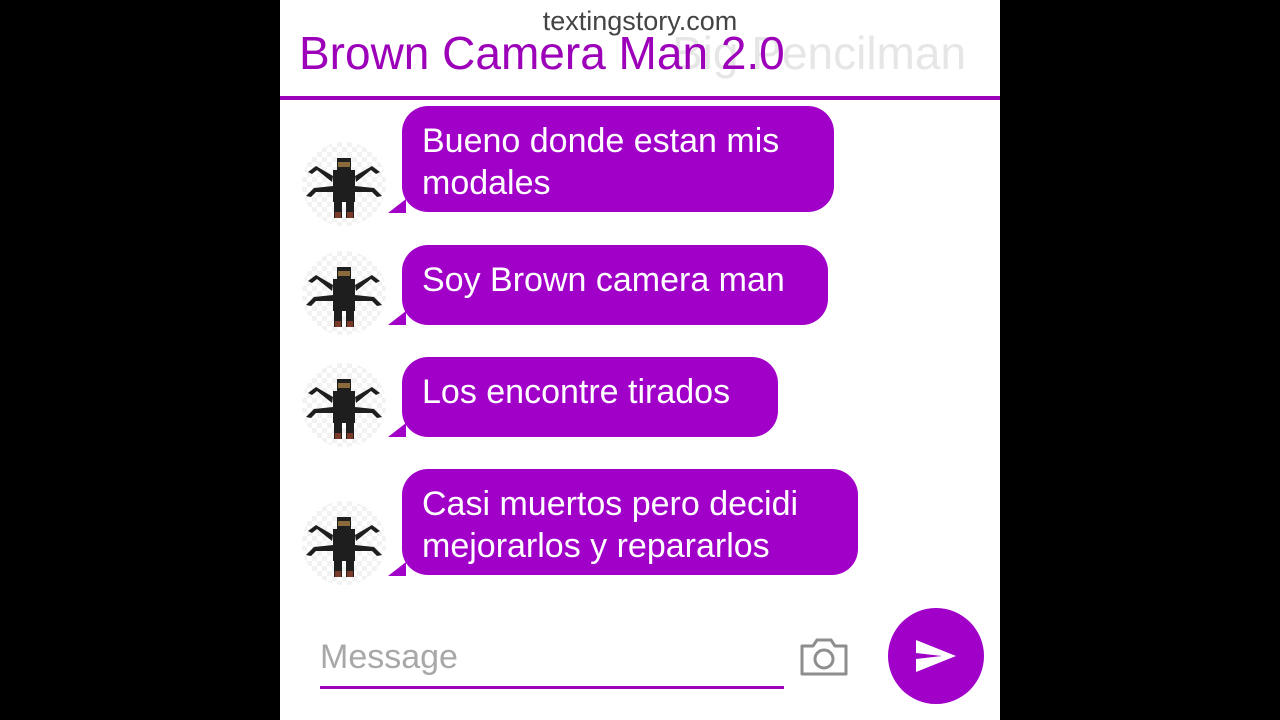  What do you see at coordinates (618, 159) in the screenshot?
I see `message-bubble: Bueno donde estan mis modales` at bounding box center [618, 159].